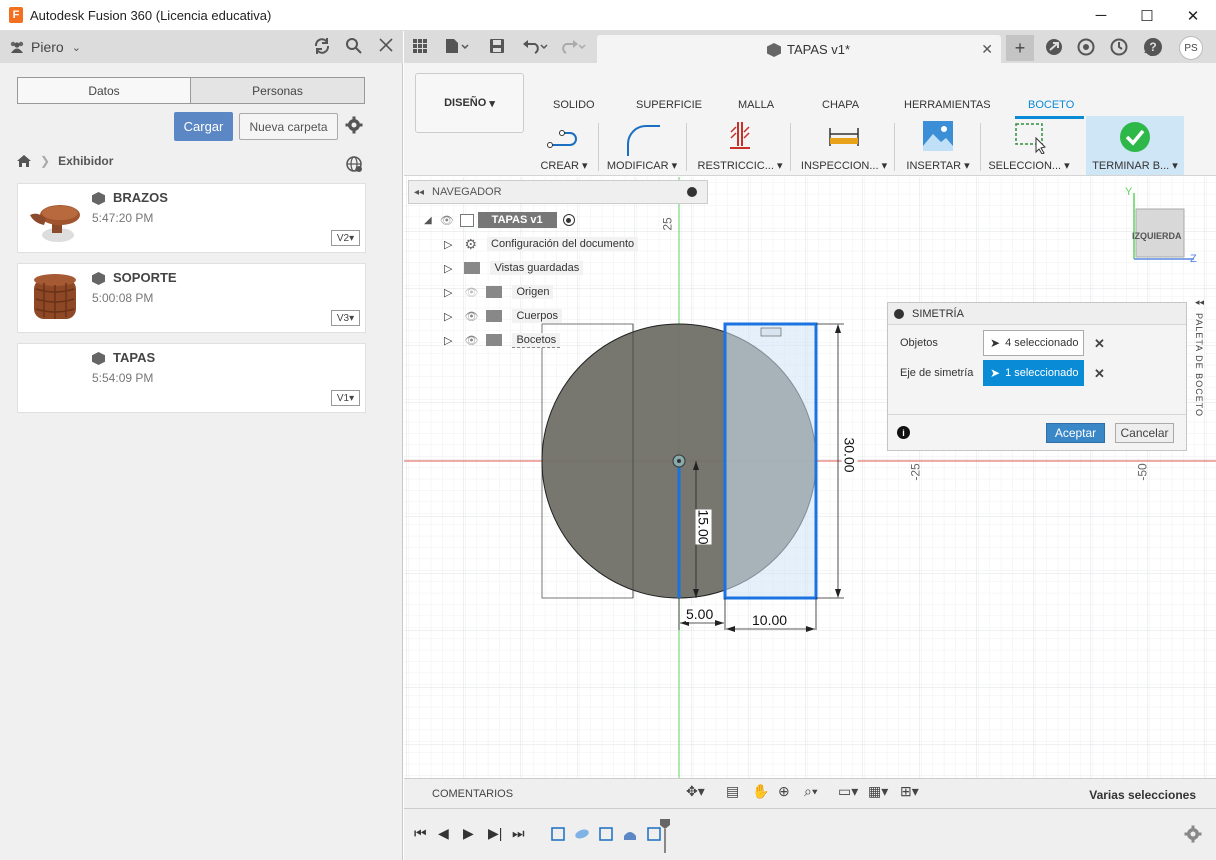 The height and width of the screenshot is (860, 1216). Describe the element at coordinates (443, 833) in the screenshot. I see `step-back-icon: ◀` at that location.